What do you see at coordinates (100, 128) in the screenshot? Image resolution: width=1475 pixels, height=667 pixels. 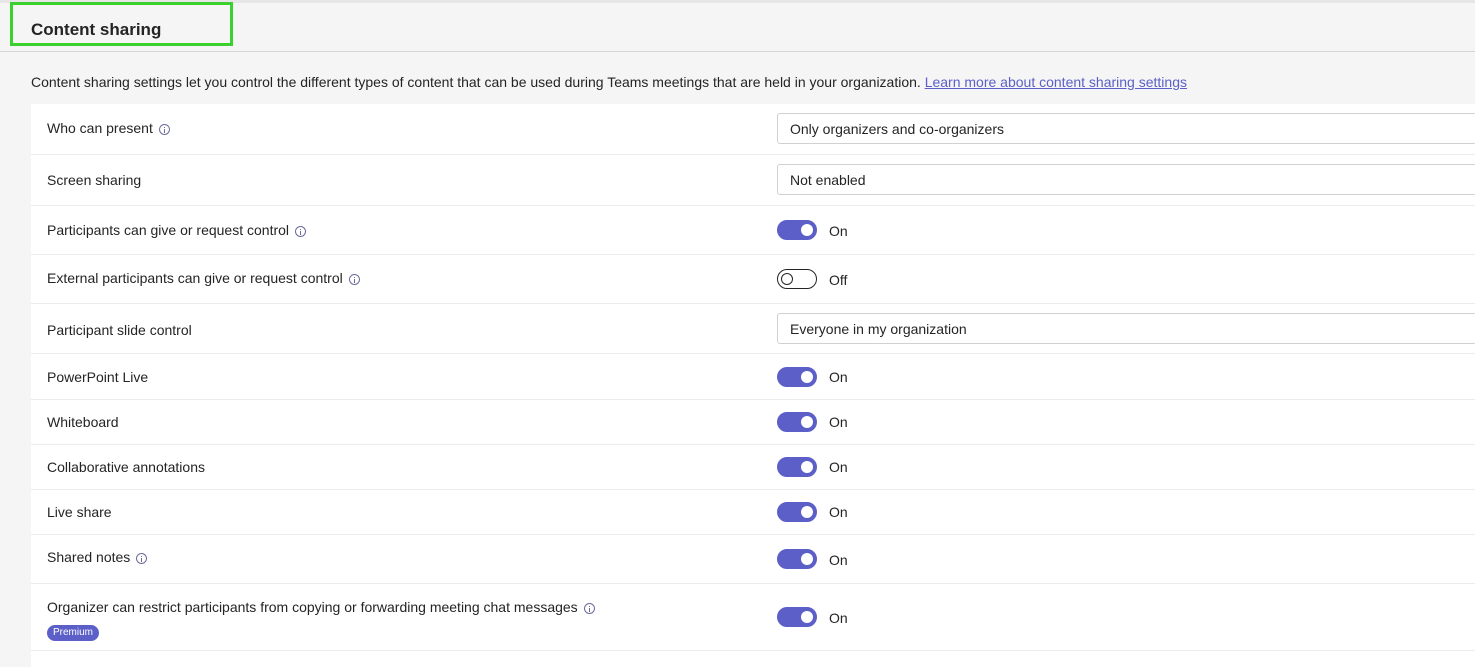 I see `setting-label: Who can present` at bounding box center [100, 128].